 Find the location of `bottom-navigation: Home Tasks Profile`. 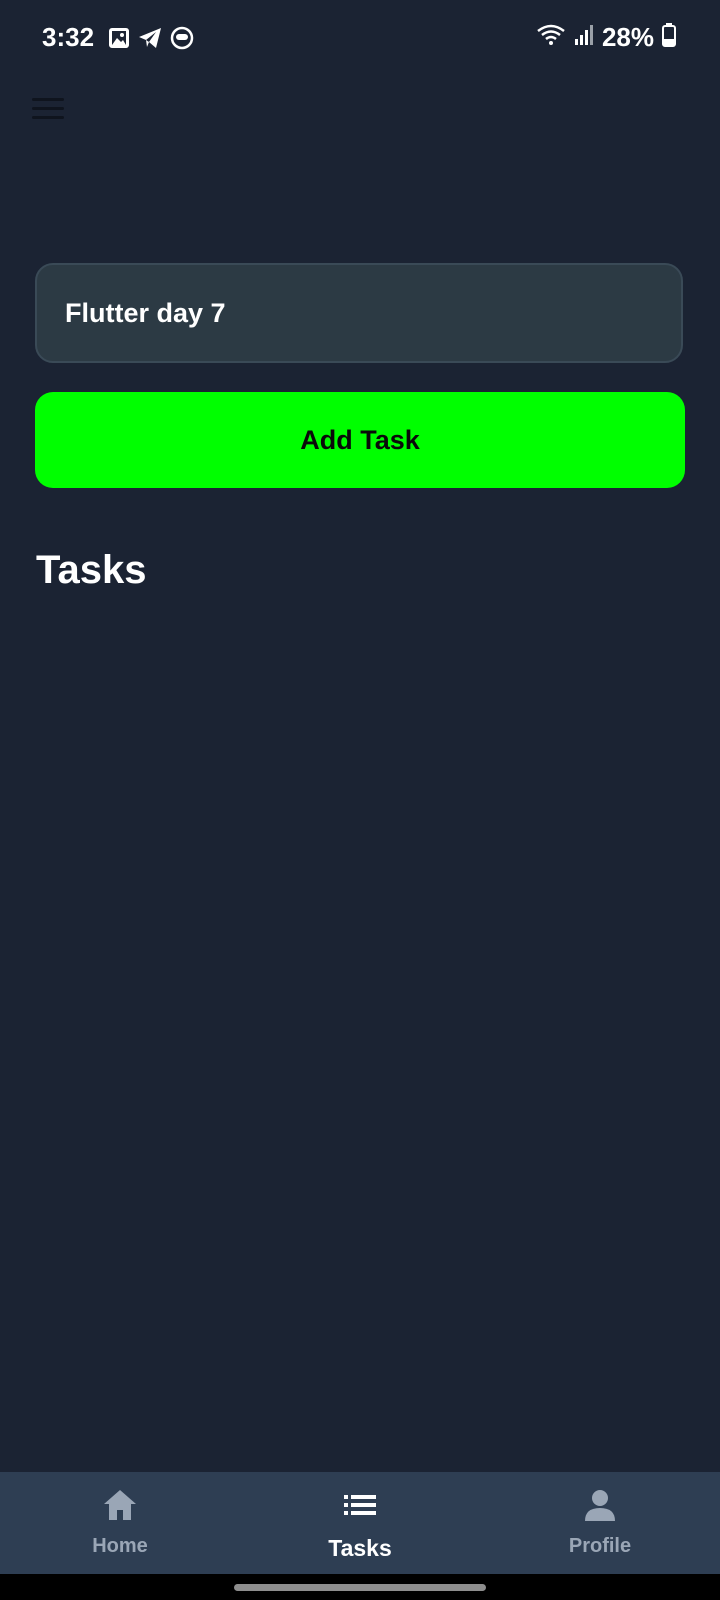

bottom-navigation: Home Tasks Profile is located at coordinates (360, 1523).